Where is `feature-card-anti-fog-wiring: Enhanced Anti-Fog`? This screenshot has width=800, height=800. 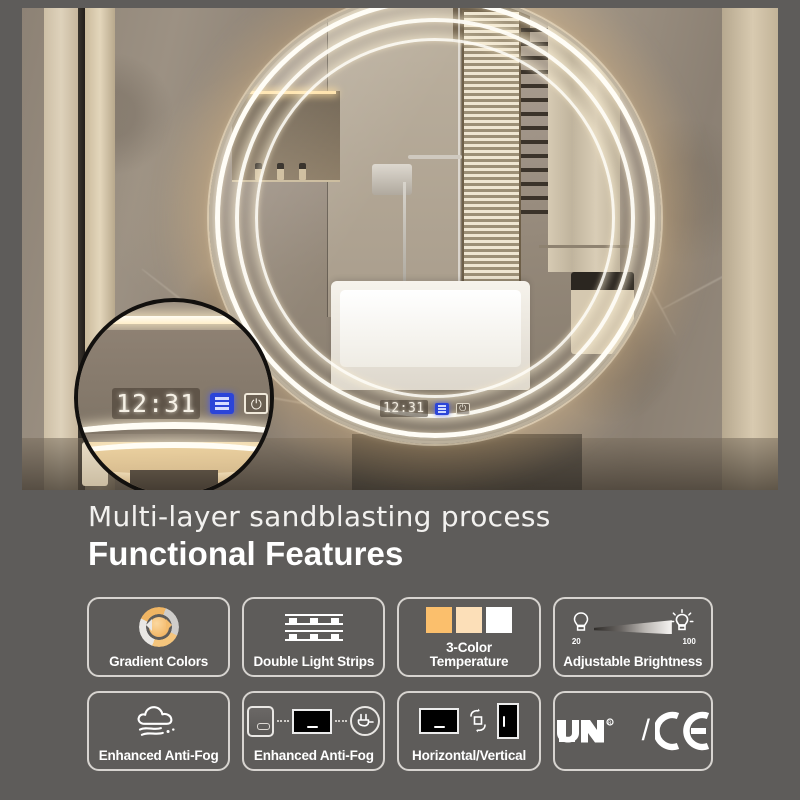
feature-card-anti-fog-wiring: Enhanced Anti-Fog is located at coordinates (314, 731).